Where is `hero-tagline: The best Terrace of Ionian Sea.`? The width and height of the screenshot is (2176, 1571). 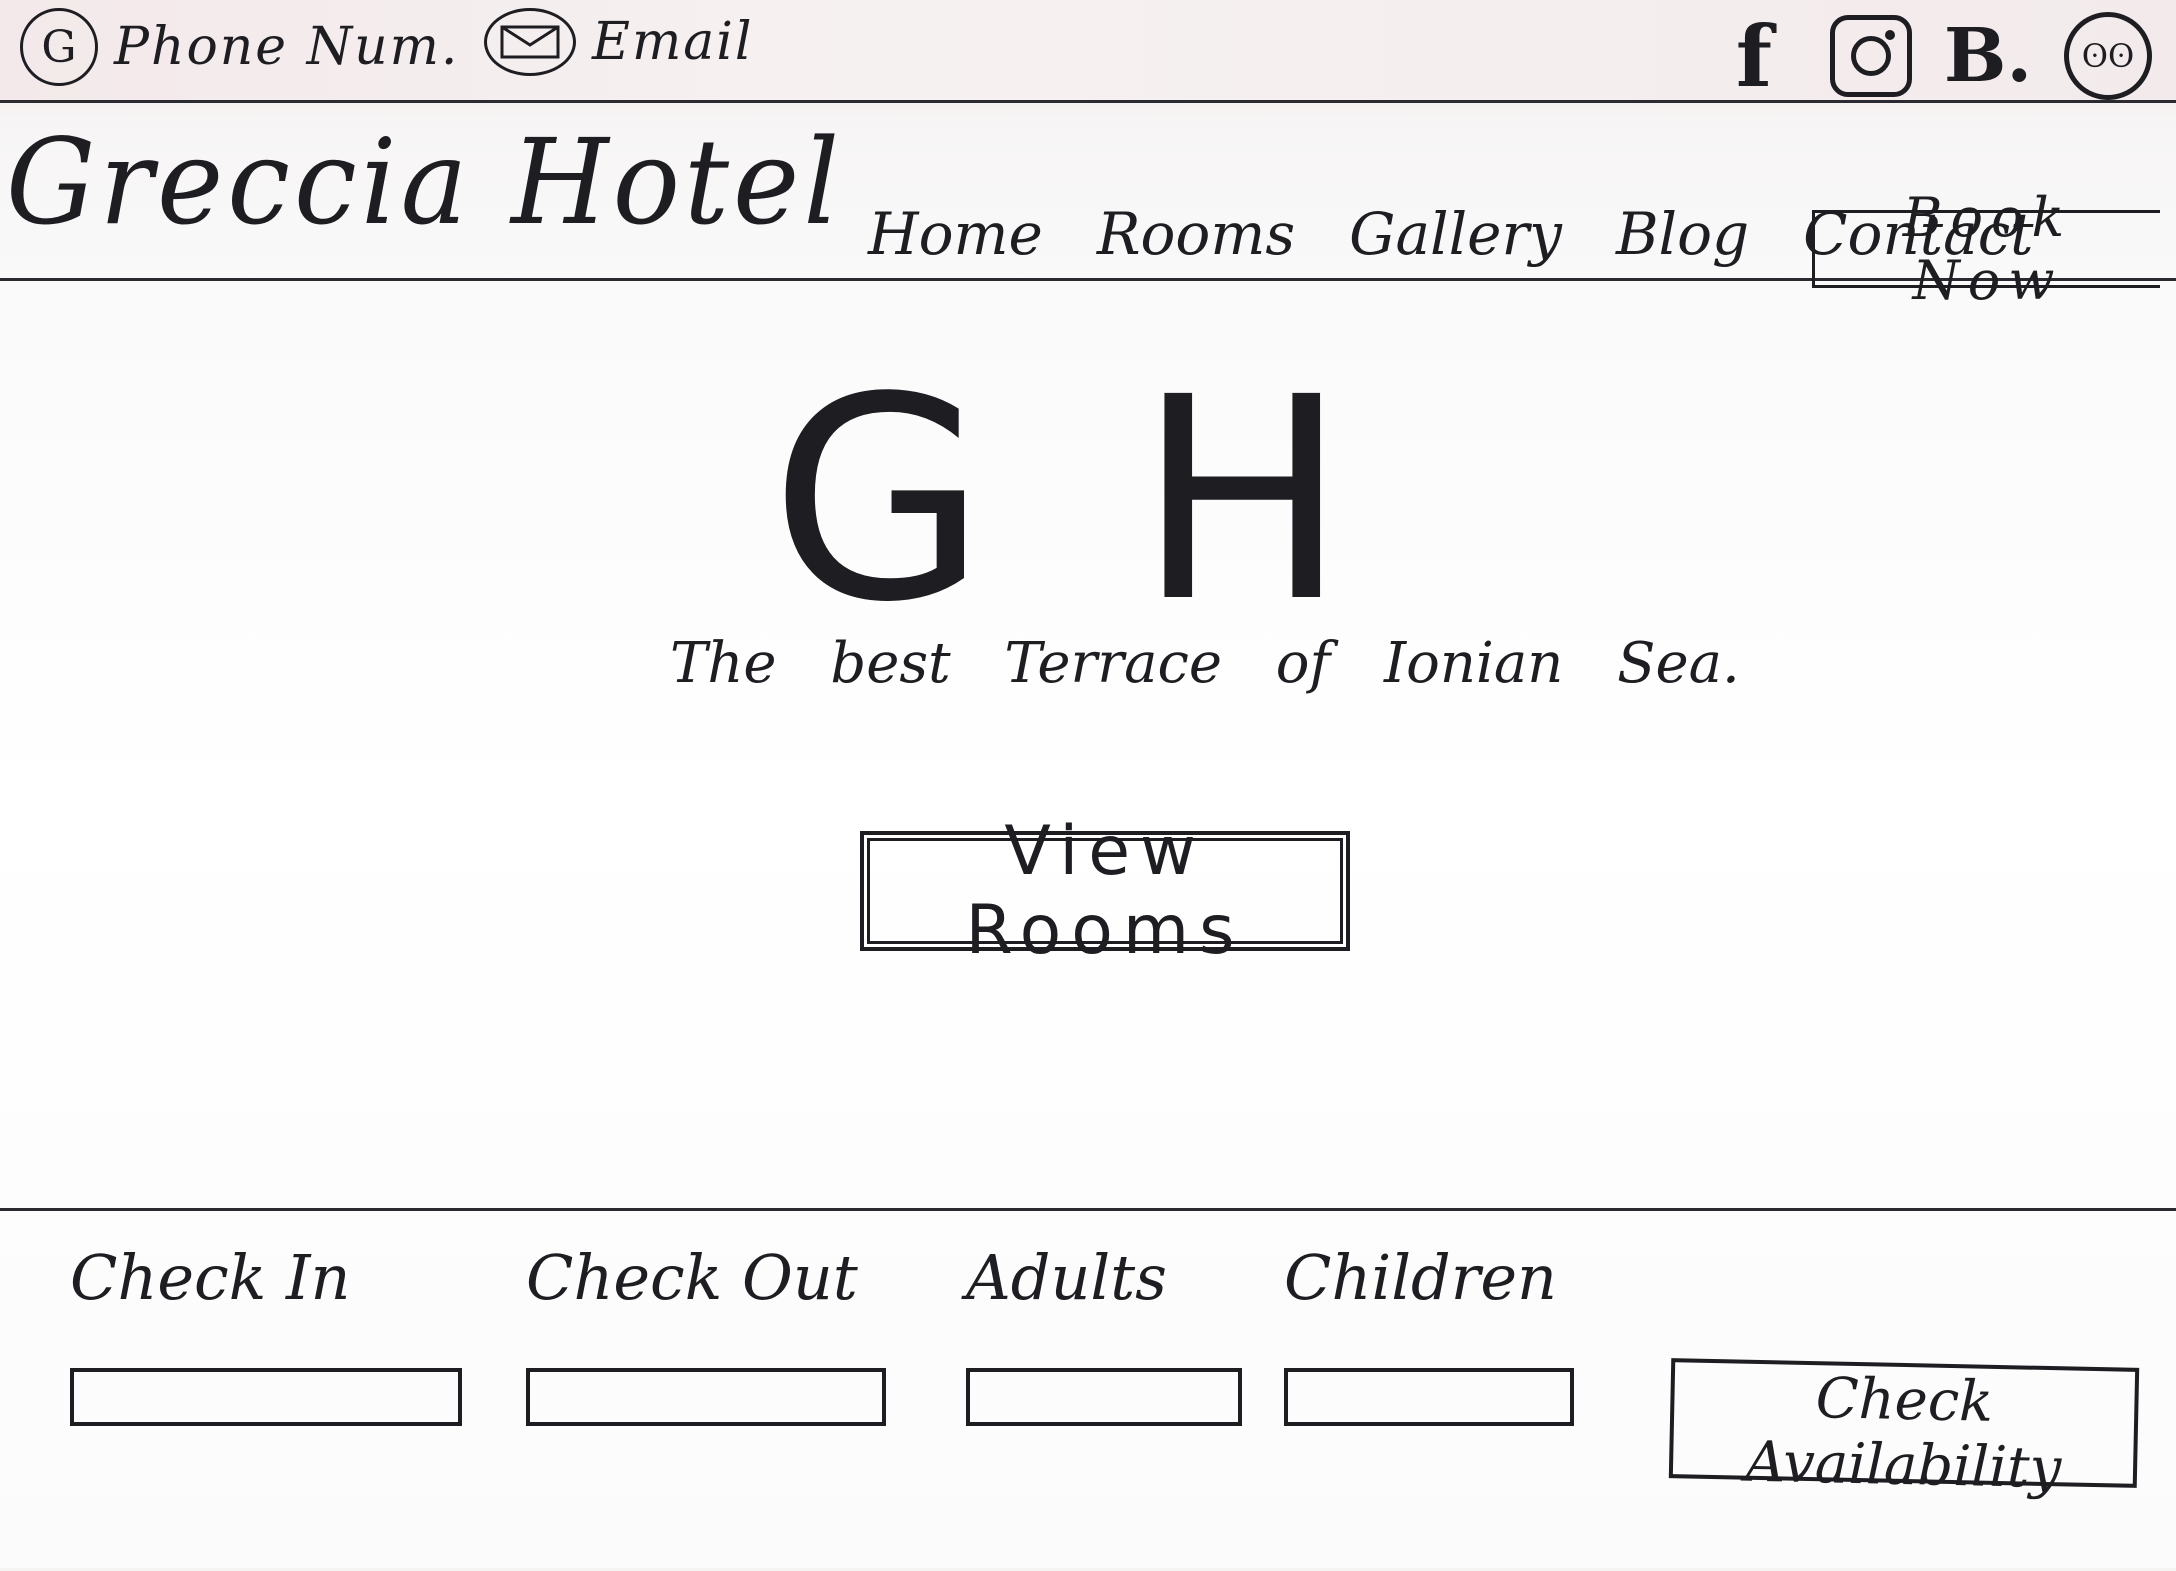 hero-tagline: The best Terrace of Ionian Sea. is located at coordinates (1205, 663).